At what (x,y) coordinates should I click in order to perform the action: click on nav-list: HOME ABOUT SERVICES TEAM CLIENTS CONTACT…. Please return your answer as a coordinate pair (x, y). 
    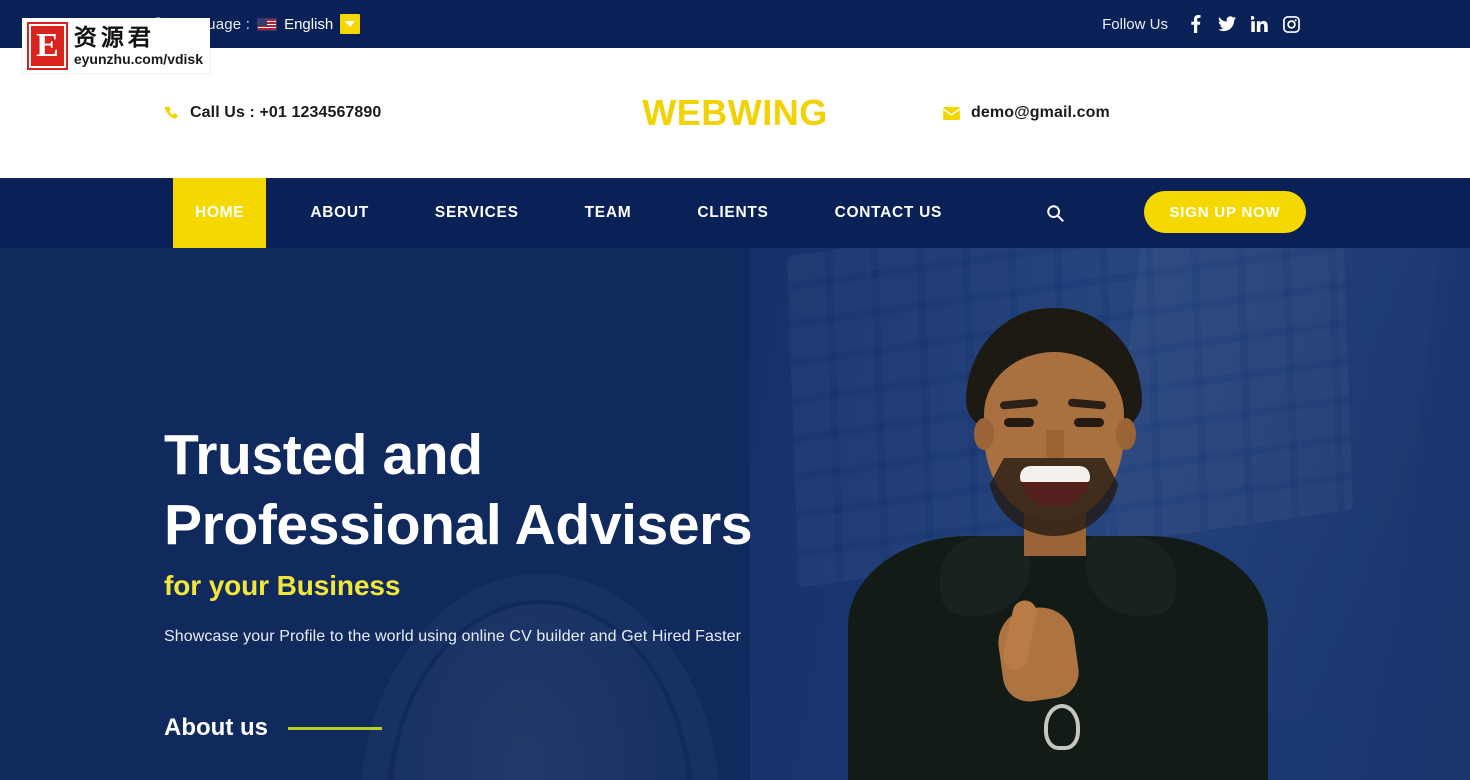
    Looking at the image, I should click on (568, 213).